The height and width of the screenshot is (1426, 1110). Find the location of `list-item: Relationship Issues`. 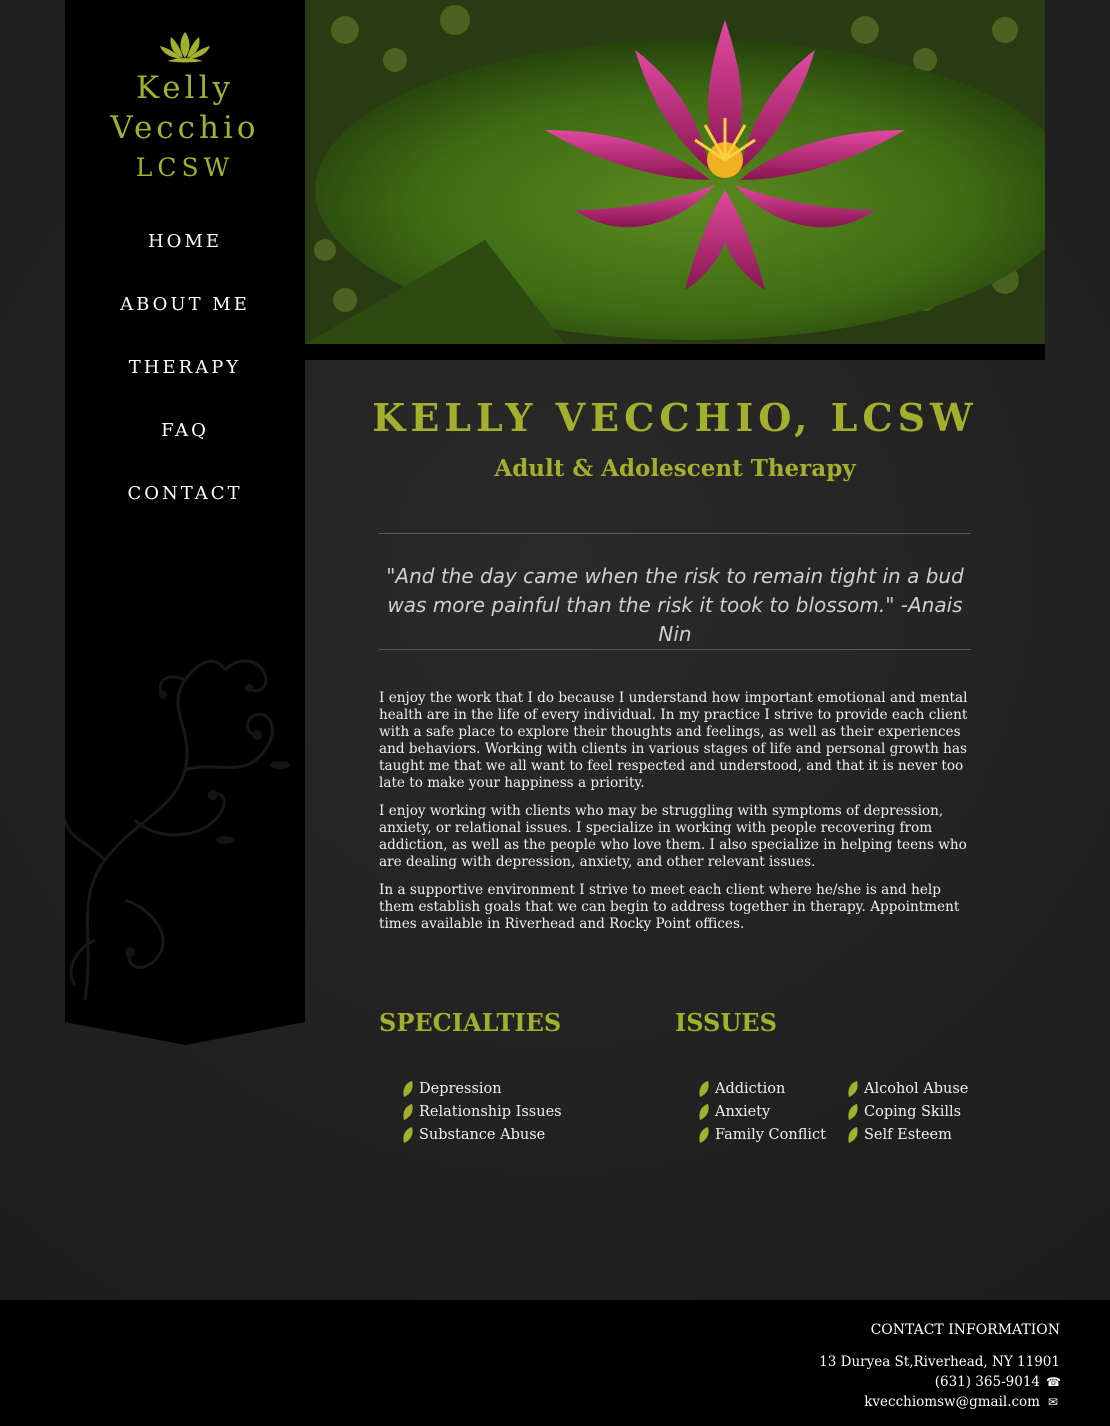

list-item: Relationship Issues is located at coordinates (482, 1112).